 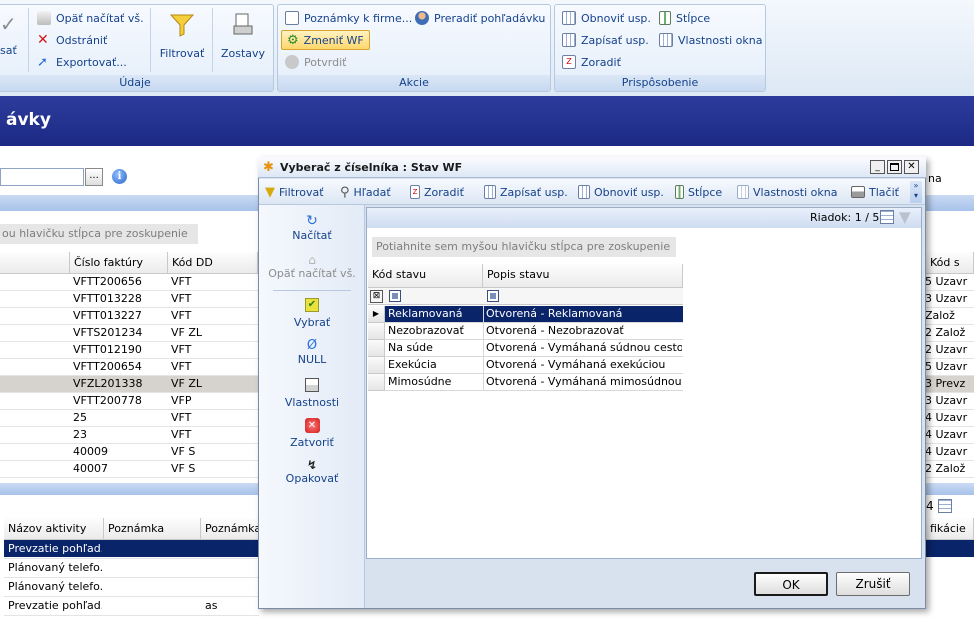 I want to click on col-header-description: Popis stavu, so click(x=583, y=276).